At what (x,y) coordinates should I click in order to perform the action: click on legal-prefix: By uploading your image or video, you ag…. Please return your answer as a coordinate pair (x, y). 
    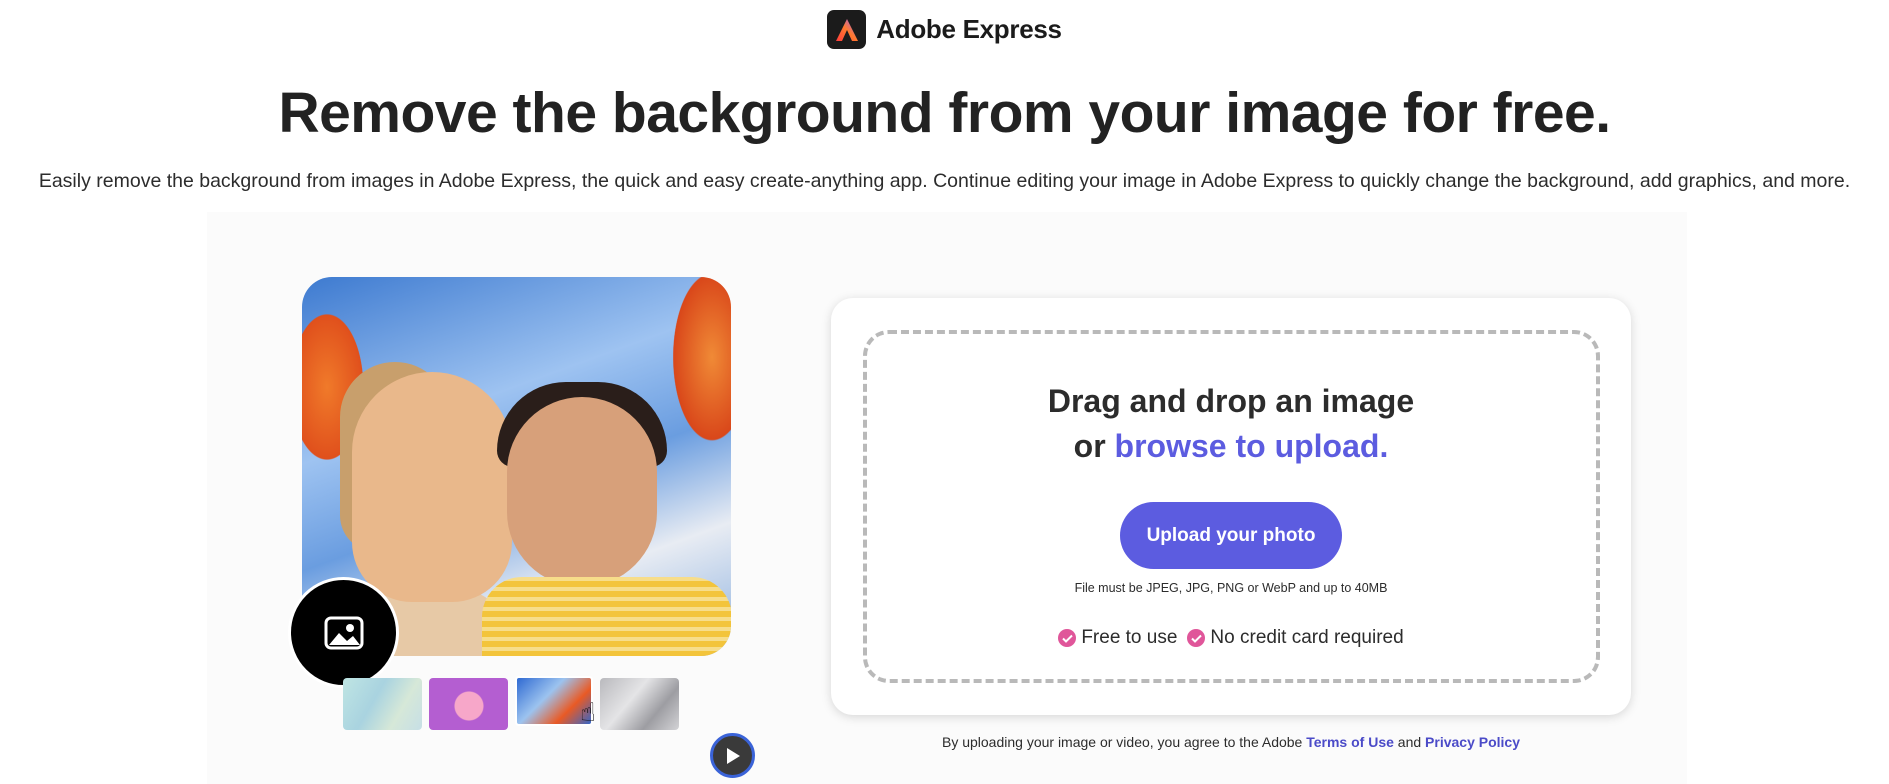
    Looking at the image, I should click on (1122, 742).